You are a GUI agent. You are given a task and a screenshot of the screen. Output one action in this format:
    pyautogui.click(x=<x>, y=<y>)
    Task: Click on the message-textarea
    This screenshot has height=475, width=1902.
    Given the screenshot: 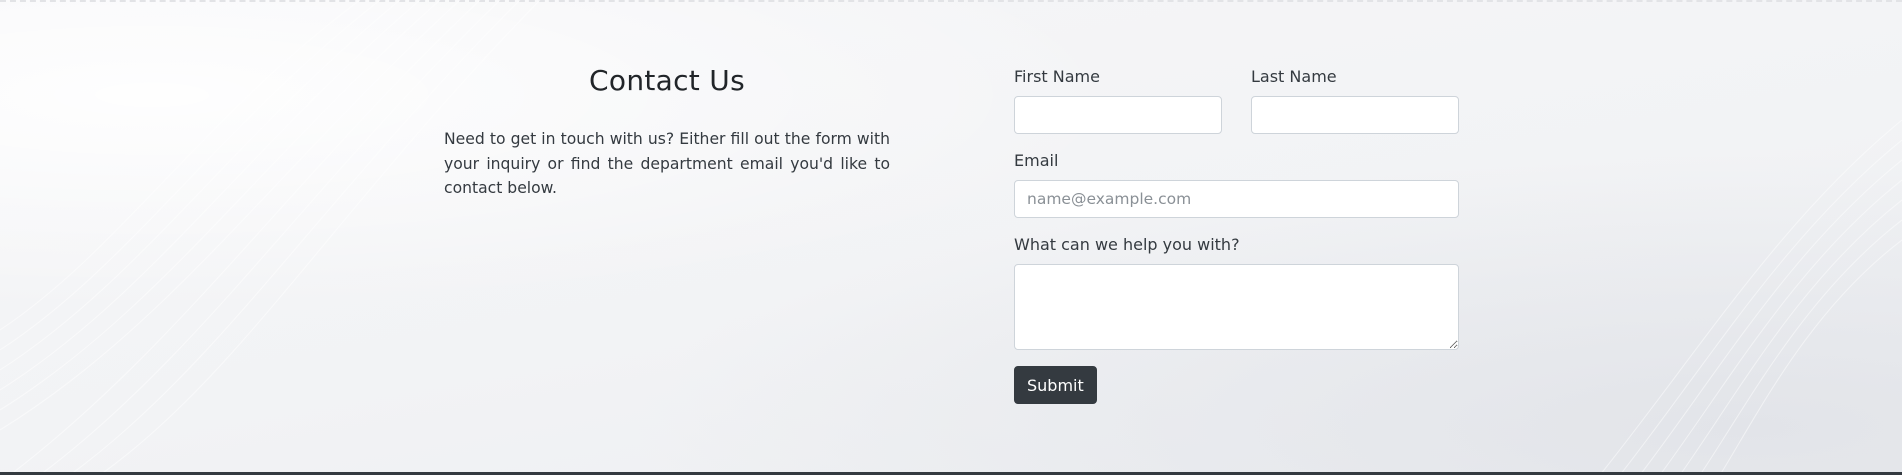 What is the action you would take?
    pyautogui.click(x=1236, y=307)
    